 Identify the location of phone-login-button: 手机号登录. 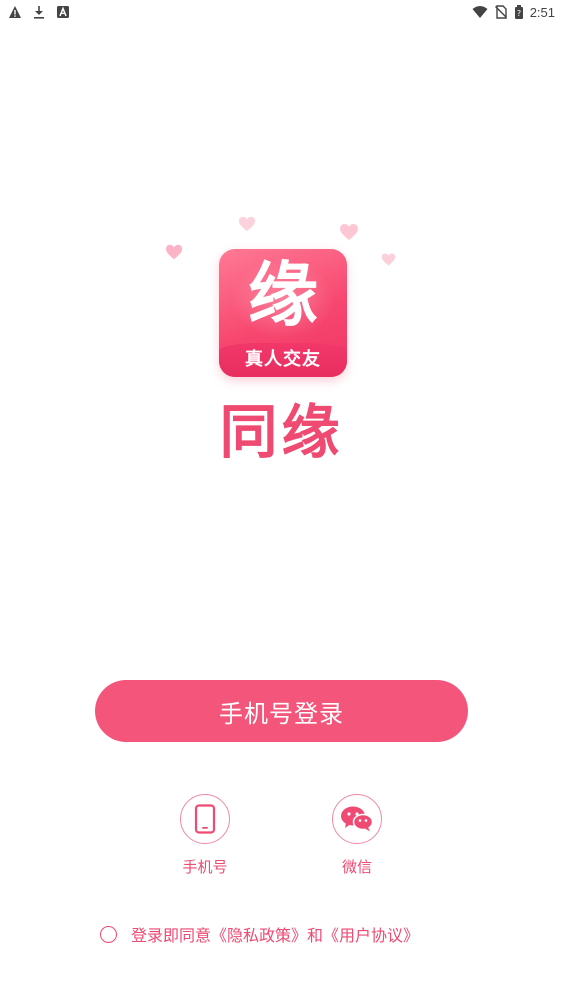
(281, 711).